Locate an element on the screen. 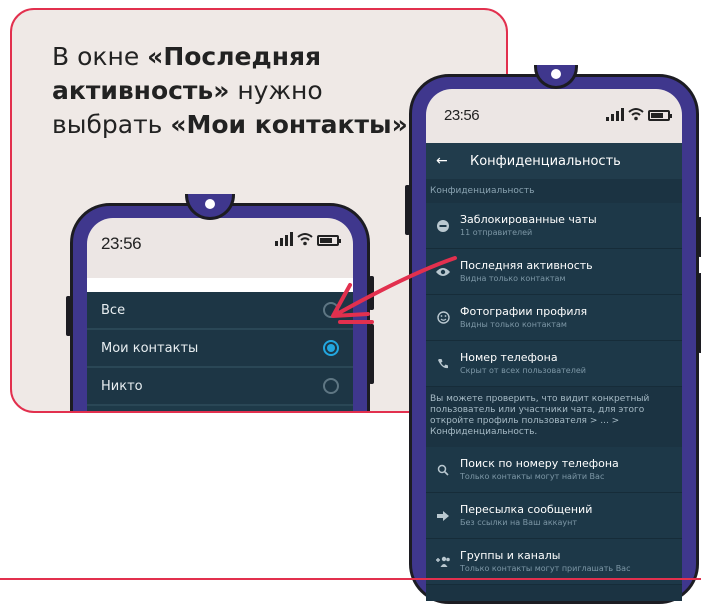  pointer-arrow is located at coordinates (394, 290).